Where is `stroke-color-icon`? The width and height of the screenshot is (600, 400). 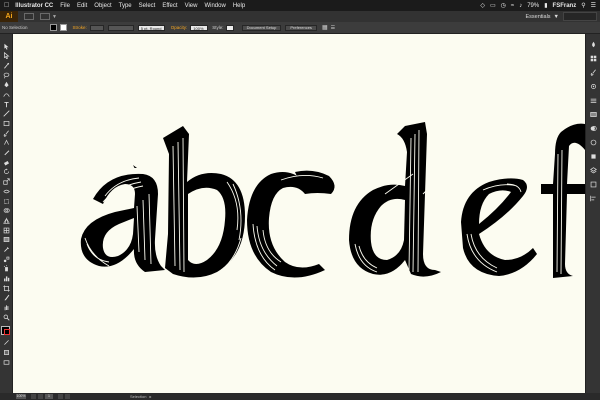 stroke-color-icon is located at coordinates (7, 331).